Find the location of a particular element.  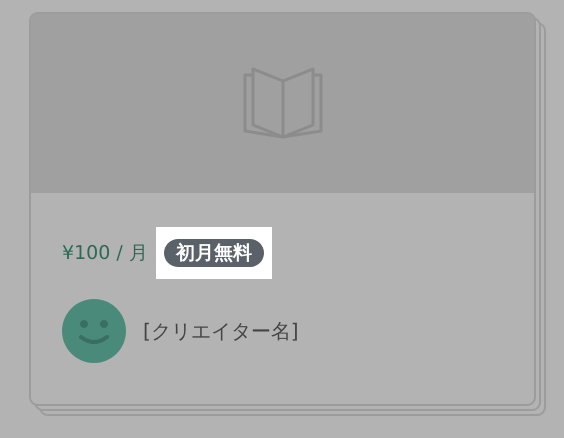

free-month-badge: 初月無料 is located at coordinates (214, 253).